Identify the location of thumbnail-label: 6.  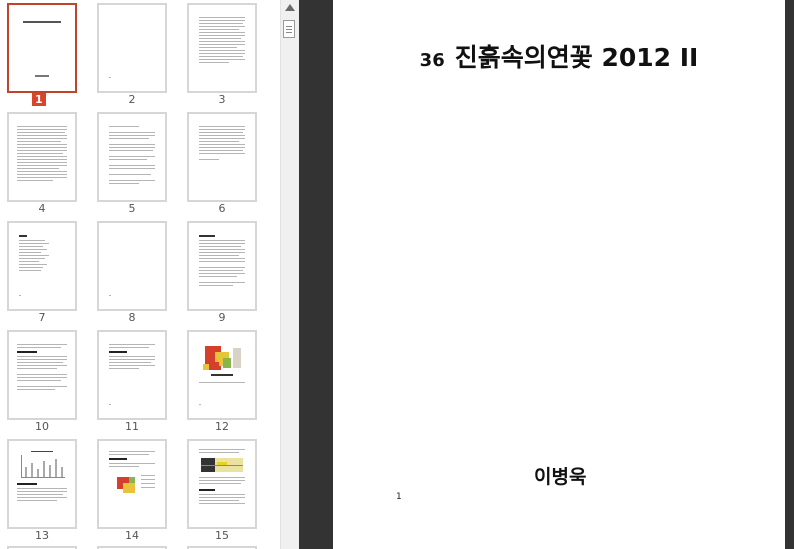
(222, 208).